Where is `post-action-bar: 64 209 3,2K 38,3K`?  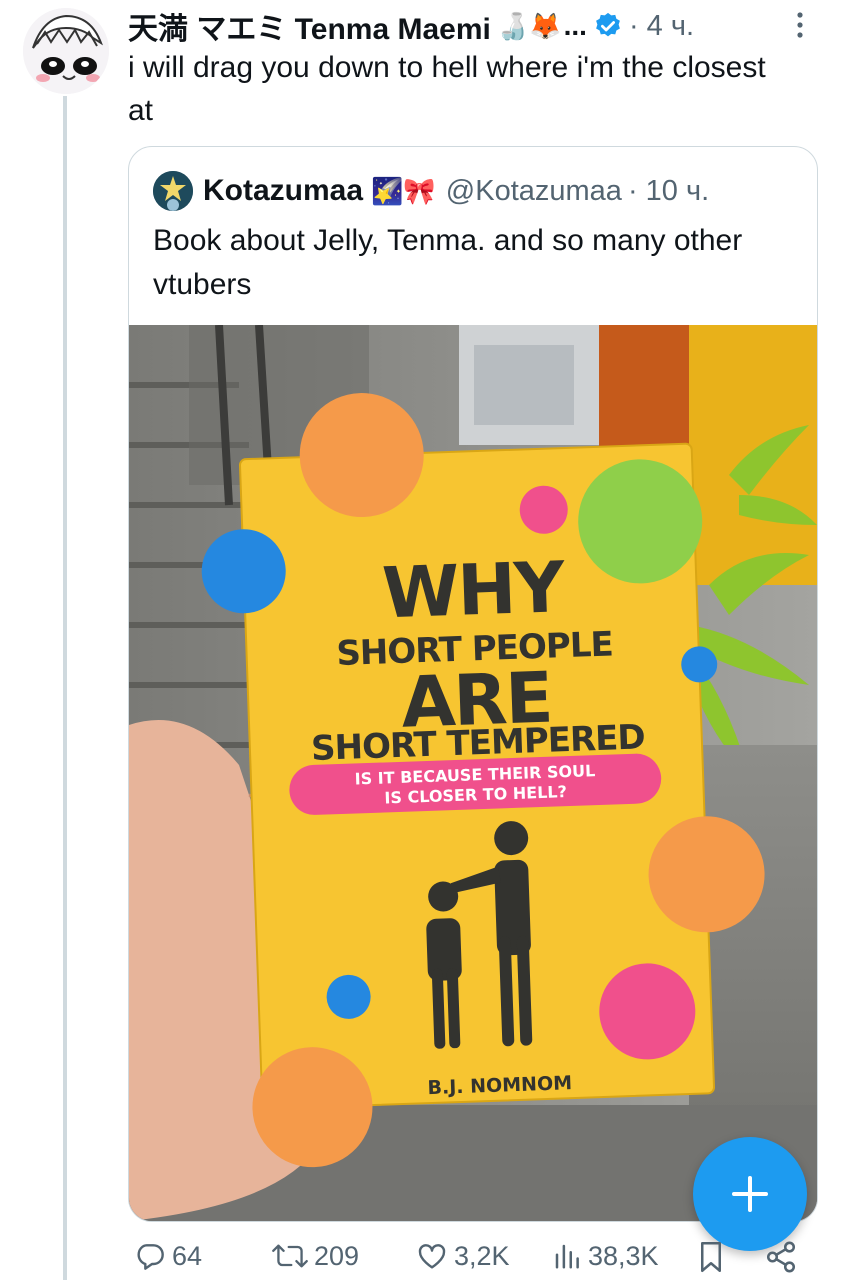 post-action-bar: 64 209 3,2K 38,3K is located at coordinates (420, 1260).